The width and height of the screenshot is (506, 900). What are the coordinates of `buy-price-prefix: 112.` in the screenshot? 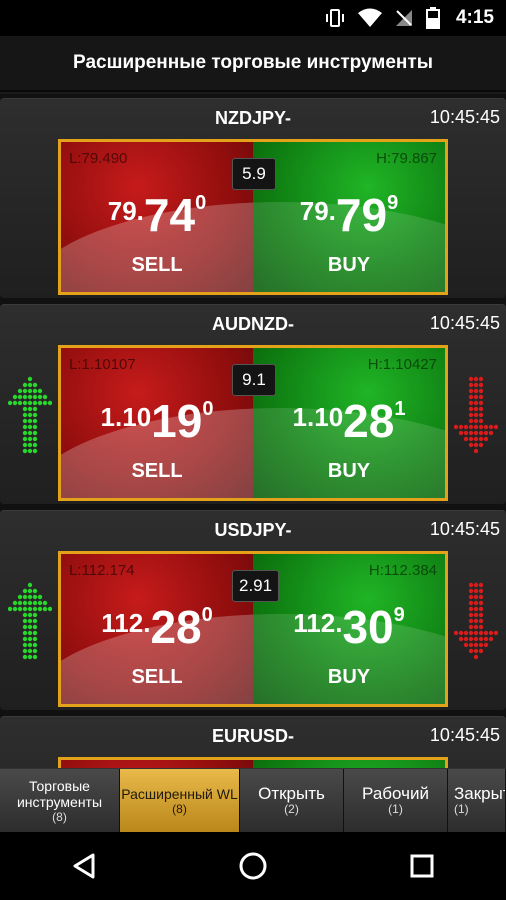 It's located at (318, 623).